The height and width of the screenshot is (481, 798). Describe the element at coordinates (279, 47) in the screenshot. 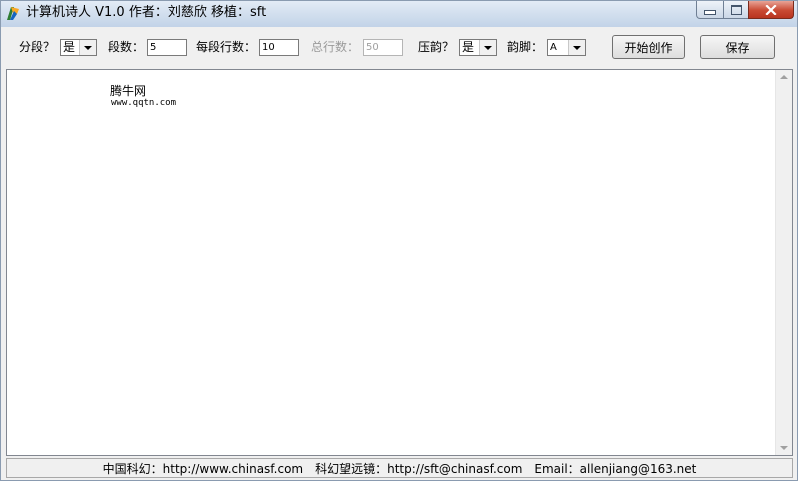

I see `lines-per-segment-input: 10` at that location.